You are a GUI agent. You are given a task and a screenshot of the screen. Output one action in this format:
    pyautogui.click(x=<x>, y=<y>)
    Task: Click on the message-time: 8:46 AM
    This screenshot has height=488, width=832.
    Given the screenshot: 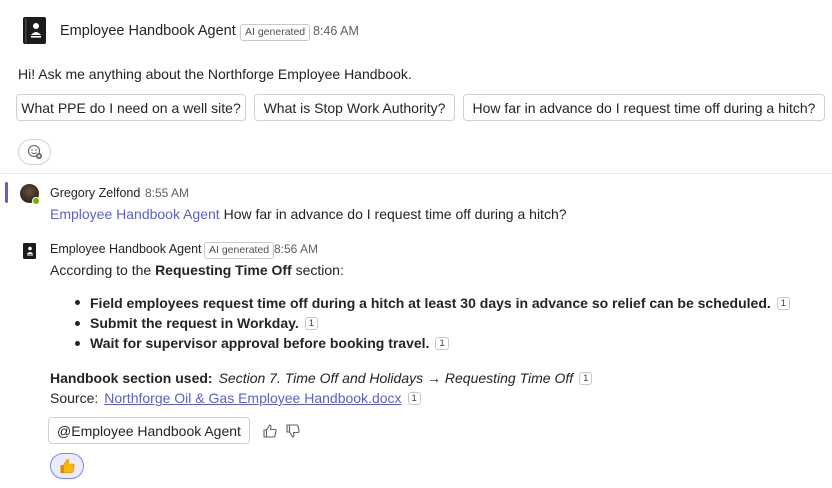 What is the action you would take?
    pyautogui.click(x=336, y=31)
    